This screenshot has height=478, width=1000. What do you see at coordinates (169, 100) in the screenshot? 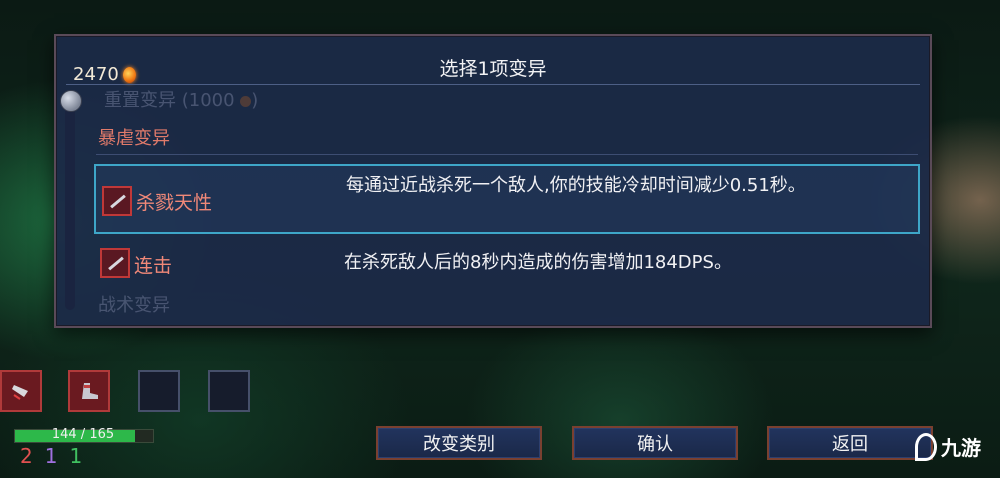
I see `reroll-label: 重置变异 (1000` at bounding box center [169, 100].